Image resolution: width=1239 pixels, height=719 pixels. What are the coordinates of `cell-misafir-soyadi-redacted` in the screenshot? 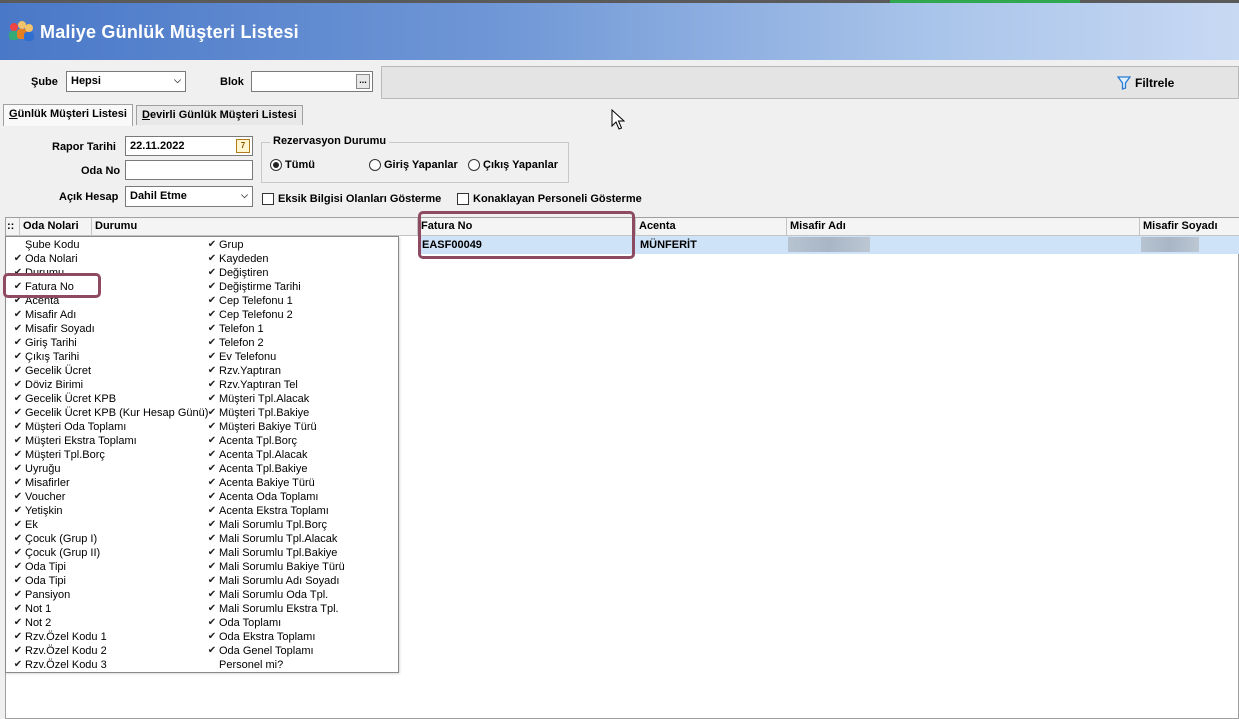 It's located at (1170, 244).